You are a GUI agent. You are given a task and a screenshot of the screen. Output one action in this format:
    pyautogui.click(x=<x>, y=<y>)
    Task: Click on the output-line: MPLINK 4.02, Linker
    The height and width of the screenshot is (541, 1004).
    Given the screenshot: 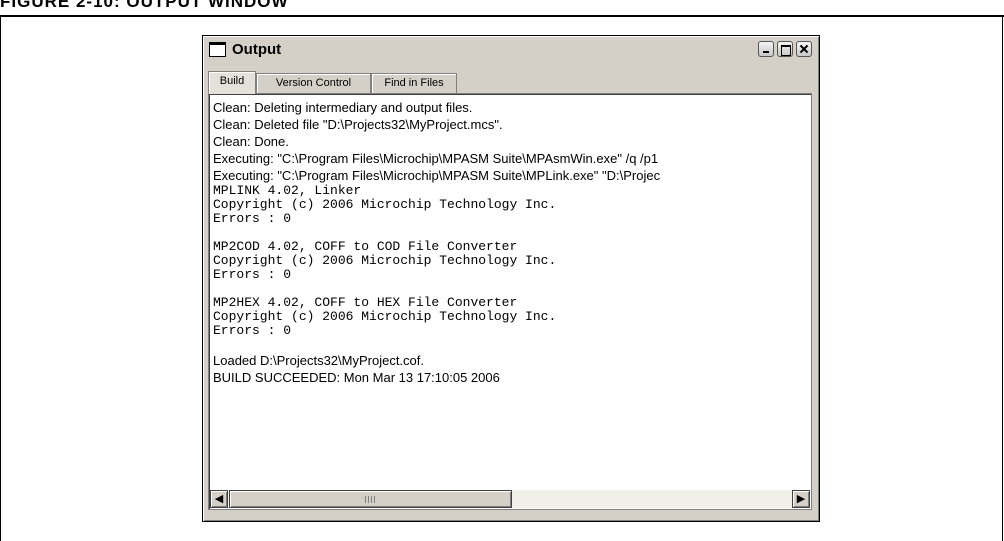 What is the action you would take?
    pyautogui.click(x=287, y=191)
    